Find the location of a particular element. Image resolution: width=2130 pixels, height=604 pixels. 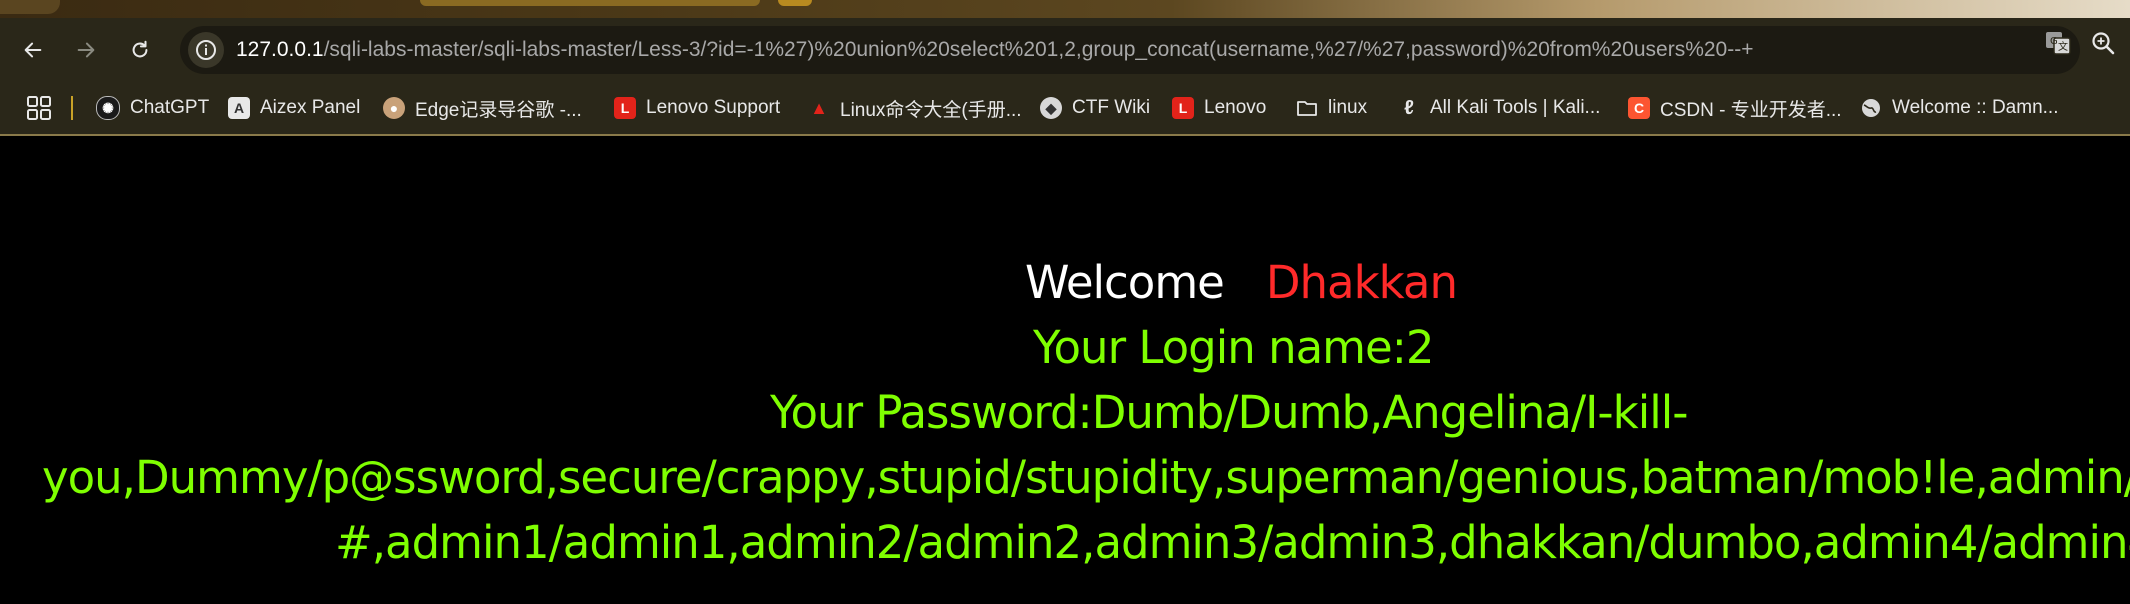

translate-icon: G 文 is located at coordinates (2058, 43).